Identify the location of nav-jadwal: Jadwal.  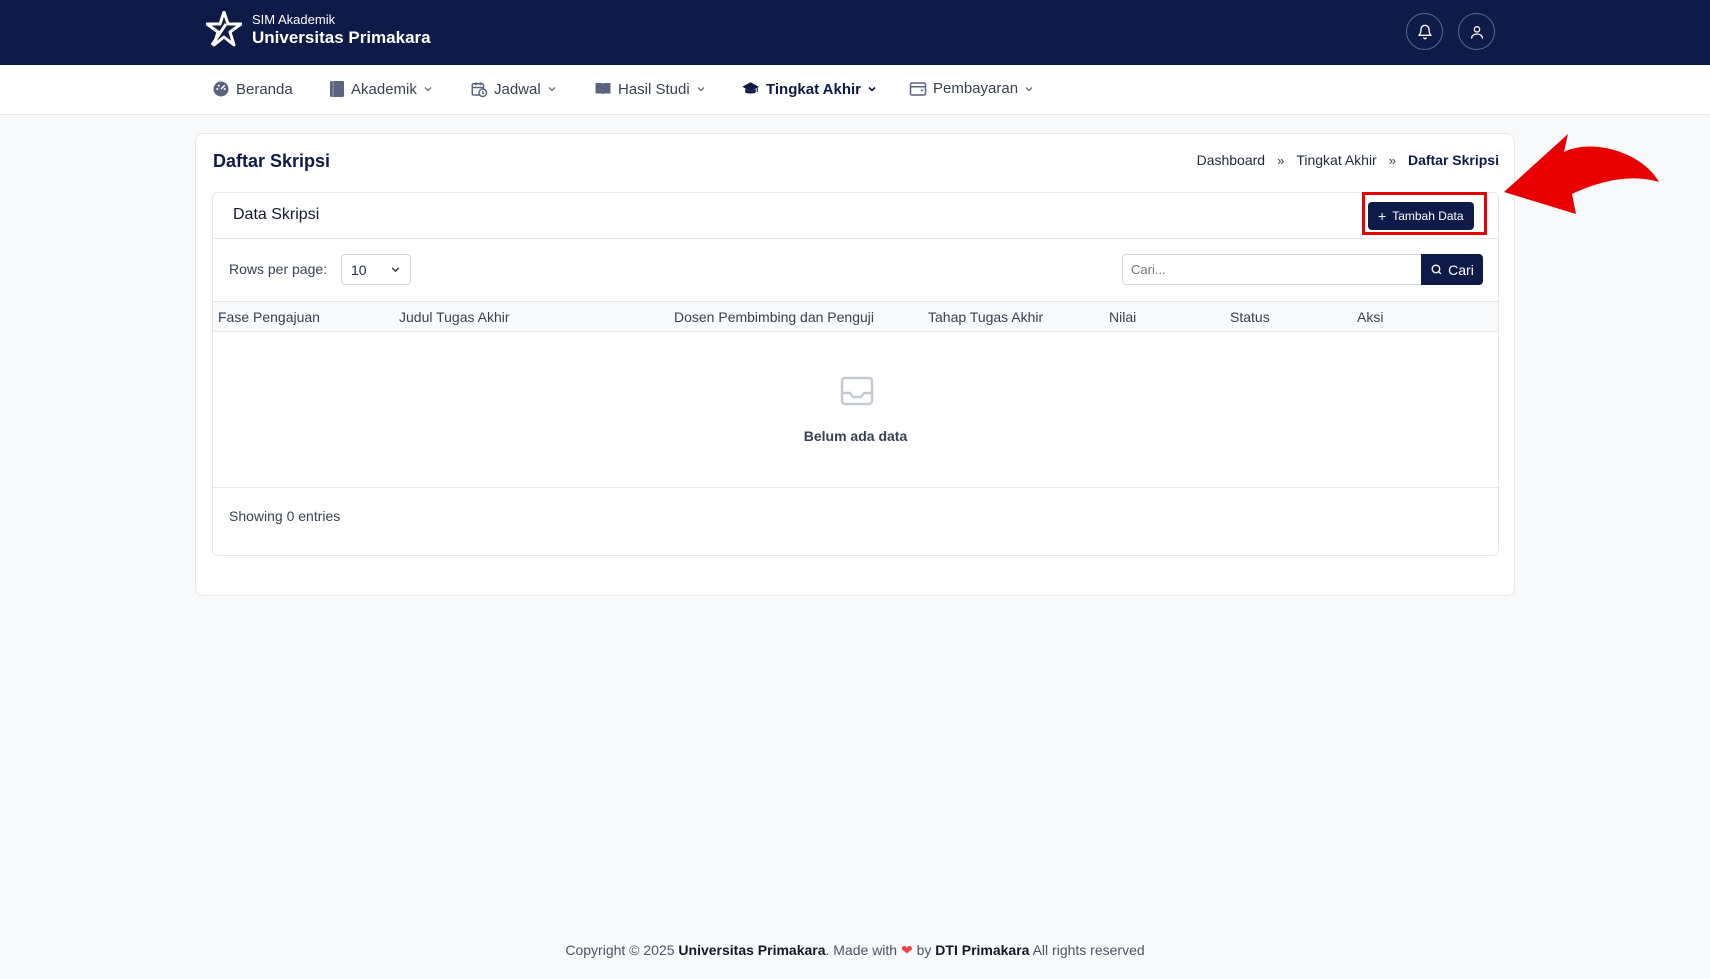
(513, 89).